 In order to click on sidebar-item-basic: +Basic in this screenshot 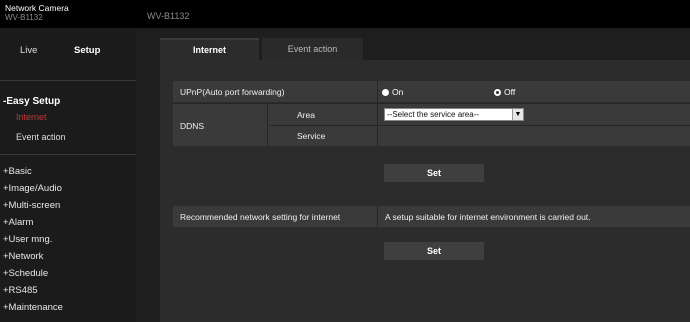, I will do `click(17, 171)`.